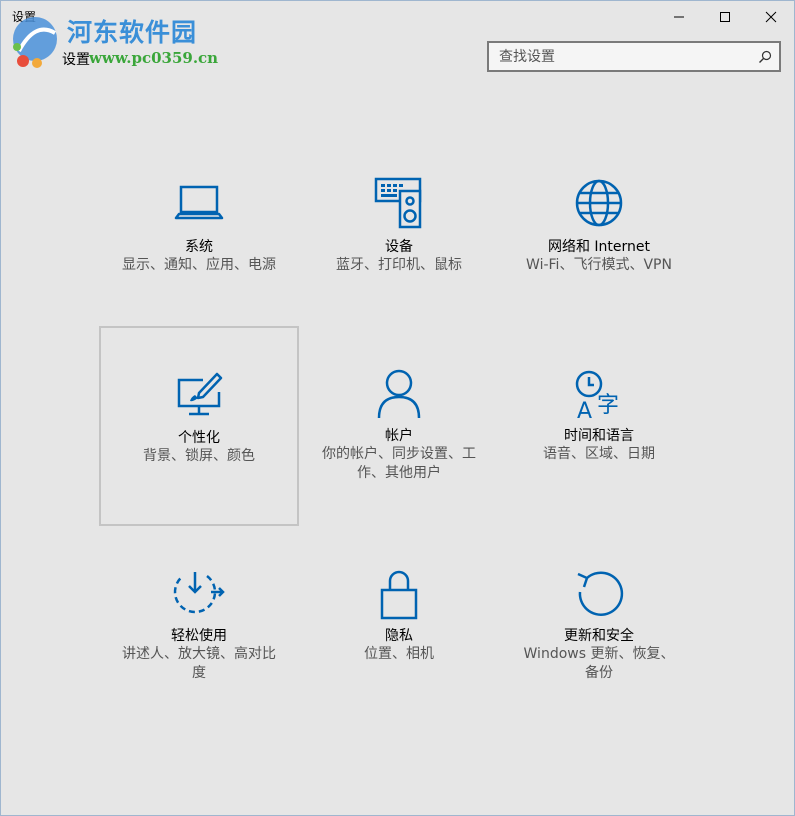 This screenshot has width=795, height=816. What do you see at coordinates (154, 58) in the screenshot?
I see `watermark-url: www.pc0359.cn` at bounding box center [154, 58].